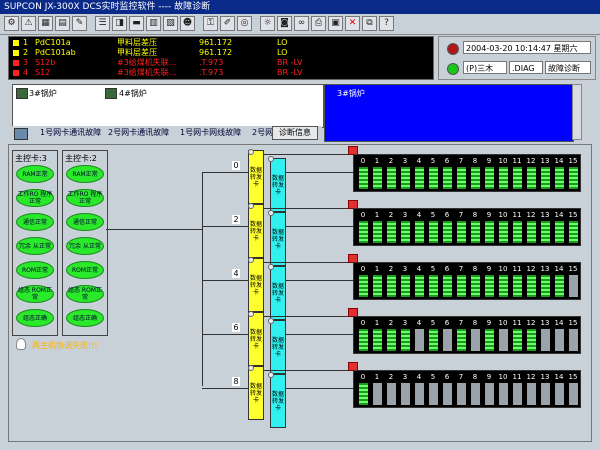  What do you see at coordinates (221, 53) in the screenshot?
I see `alarm-row: 2 PdC101ab 甲料层差压 961.172 LO` at bounding box center [221, 53].